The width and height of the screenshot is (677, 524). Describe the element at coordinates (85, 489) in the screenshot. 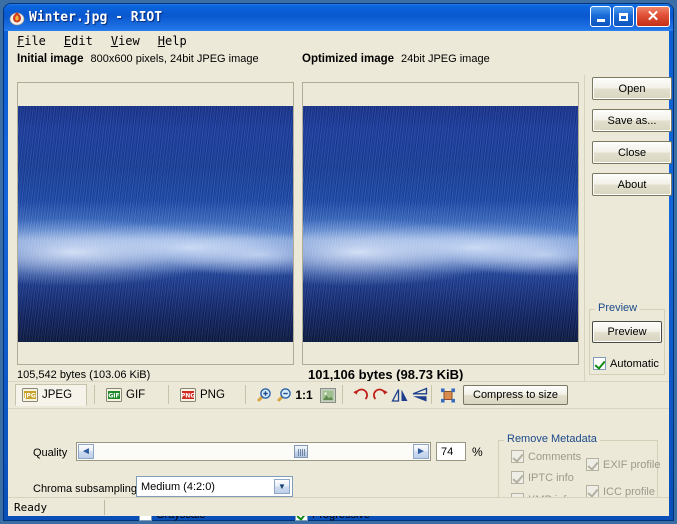

I see `chroma-subsampling-label: Chroma subsampling` at that location.